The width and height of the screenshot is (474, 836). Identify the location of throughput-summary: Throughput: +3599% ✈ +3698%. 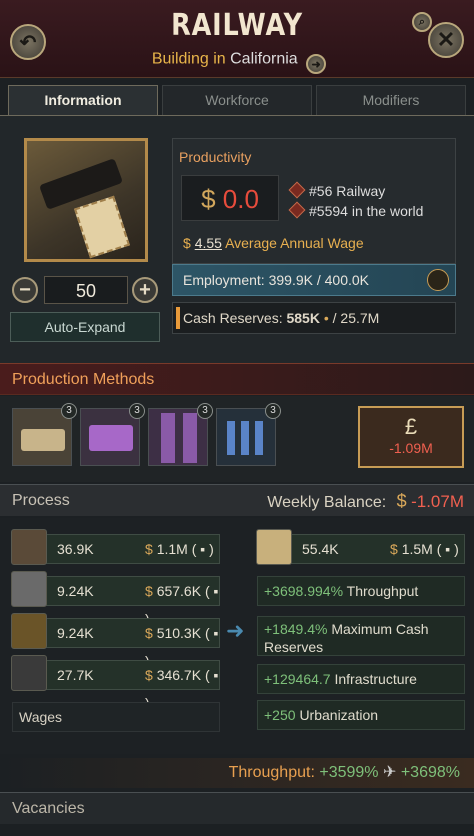
(237, 773).